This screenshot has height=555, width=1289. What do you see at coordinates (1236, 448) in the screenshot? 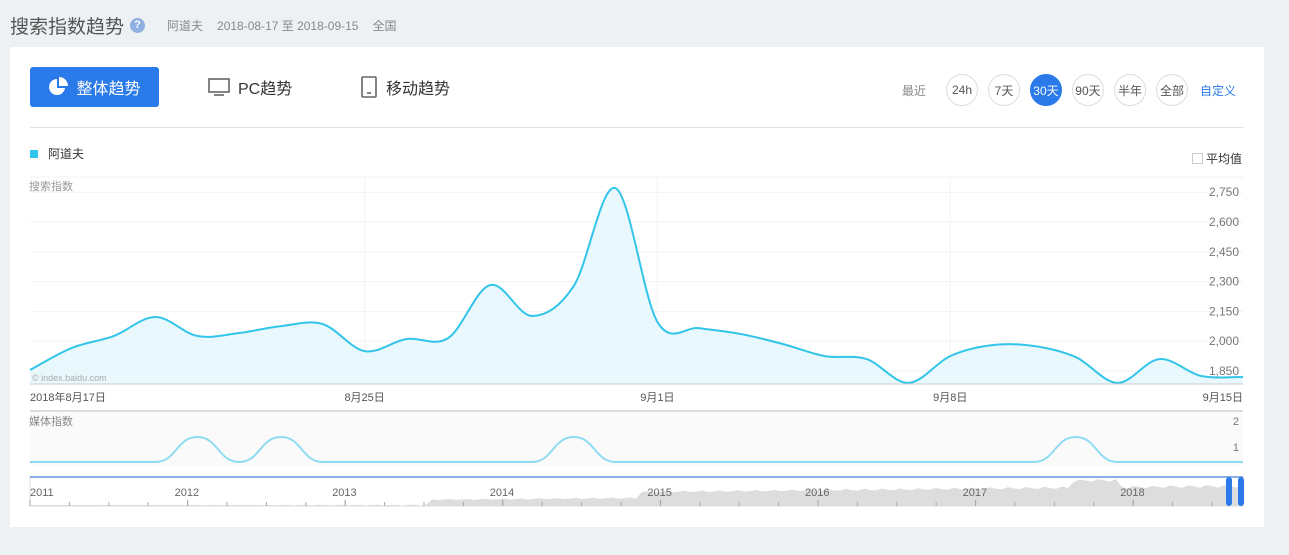
I see `media-y-tick: 1` at bounding box center [1236, 448].